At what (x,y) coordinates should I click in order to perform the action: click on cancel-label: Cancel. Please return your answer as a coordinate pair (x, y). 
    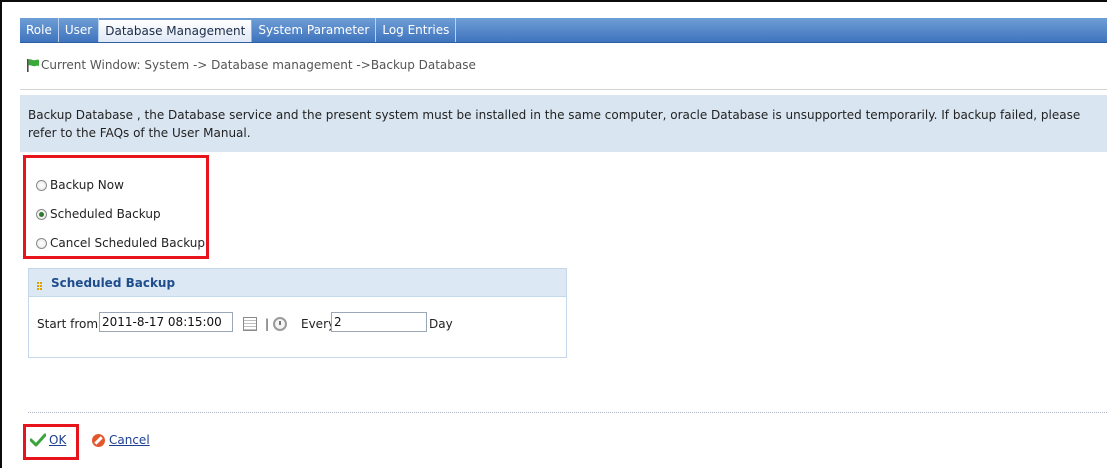
    Looking at the image, I should click on (129, 440).